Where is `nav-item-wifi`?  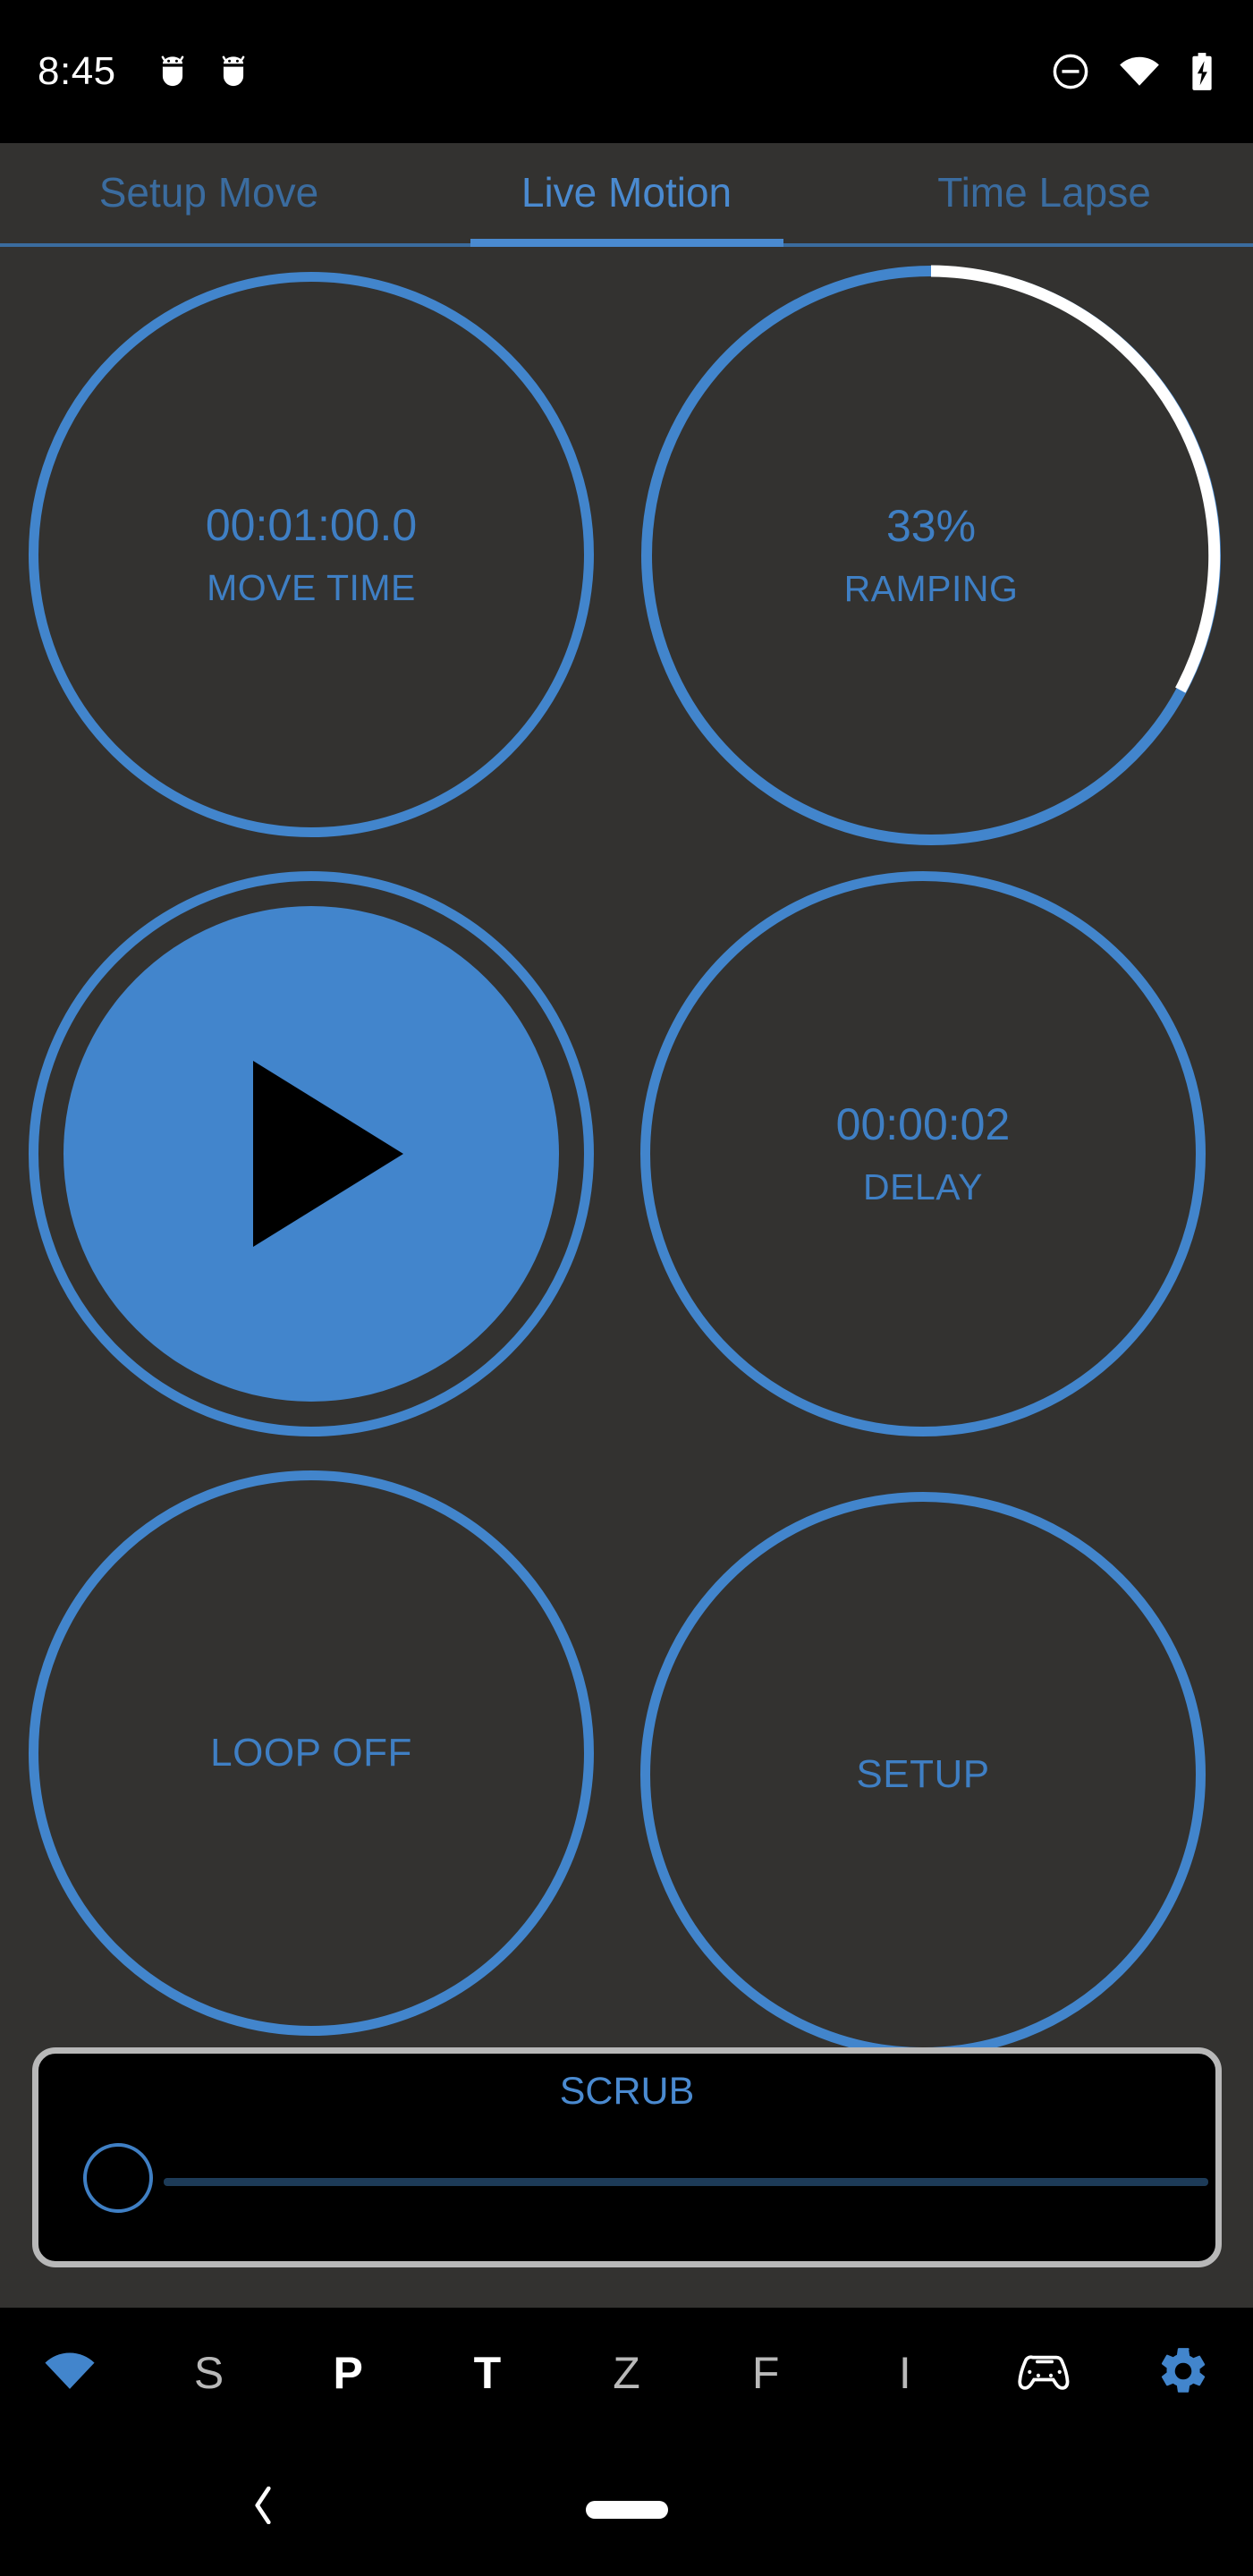
nav-item-wifi is located at coordinates (70, 2373).